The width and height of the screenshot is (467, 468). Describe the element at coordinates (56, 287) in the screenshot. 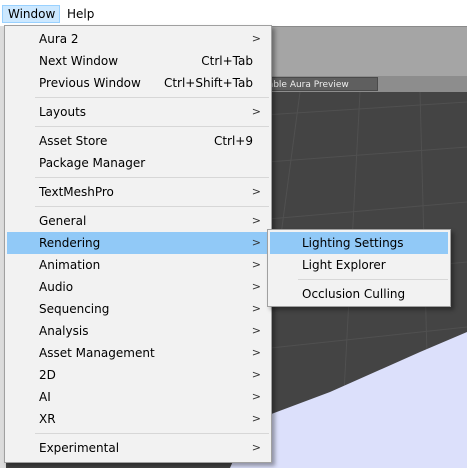

I see `menu-item-label: Audio` at that location.